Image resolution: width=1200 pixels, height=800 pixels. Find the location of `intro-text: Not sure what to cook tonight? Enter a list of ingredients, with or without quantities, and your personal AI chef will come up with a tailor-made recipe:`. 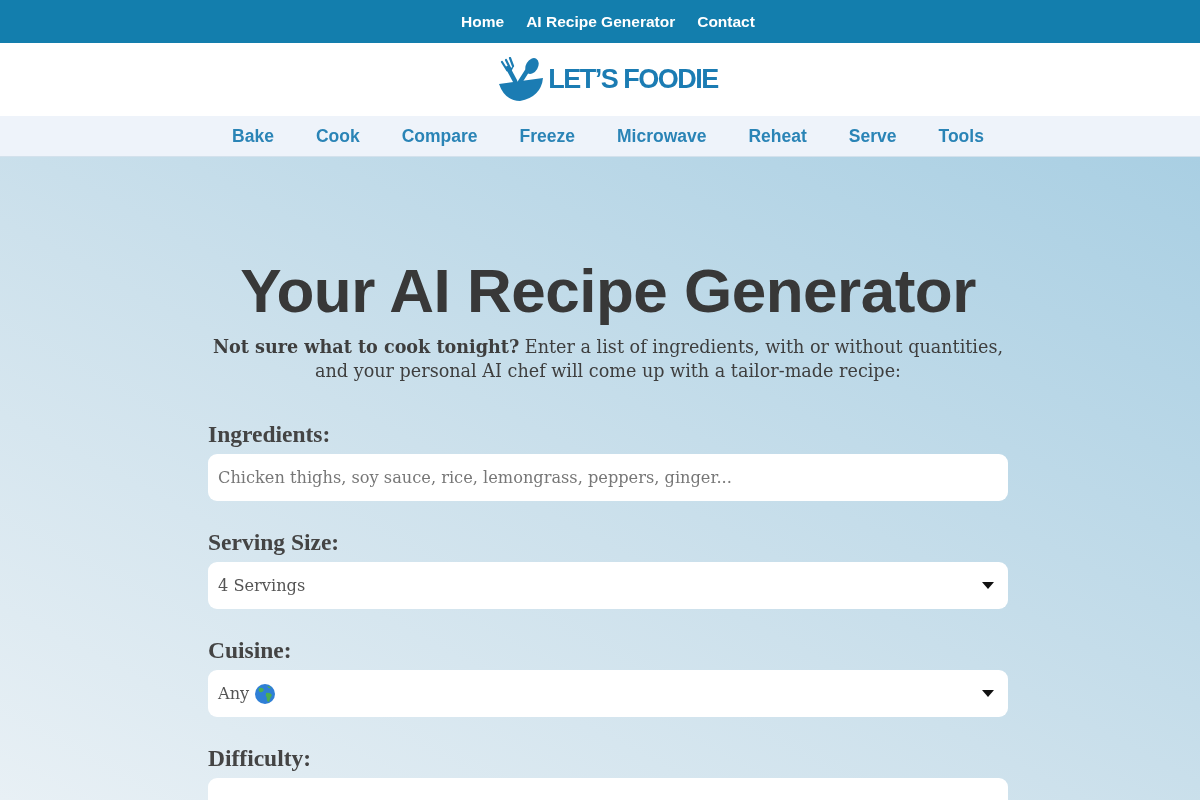

intro-text: Not sure what to cook tonight? Enter a list of ingredients, with or without quantities, and your personal AI chef will come up with a tailor-made recipe: is located at coordinates (608, 359).